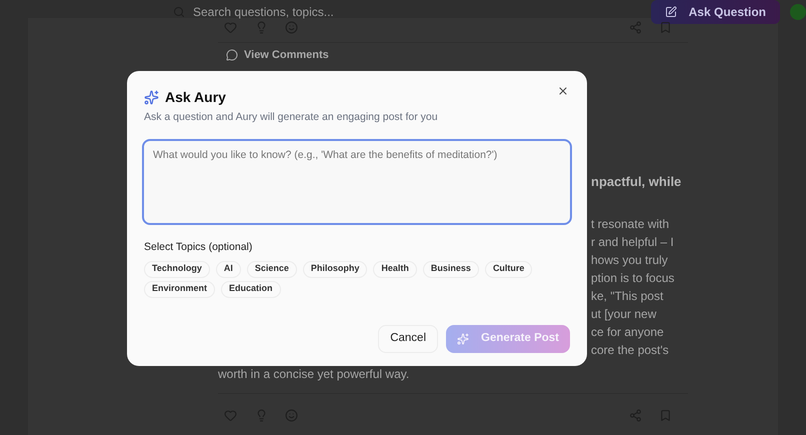 This screenshot has width=806, height=435. What do you see at coordinates (450, 269) in the screenshot?
I see `topic-chip: Business` at bounding box center [450, 269].